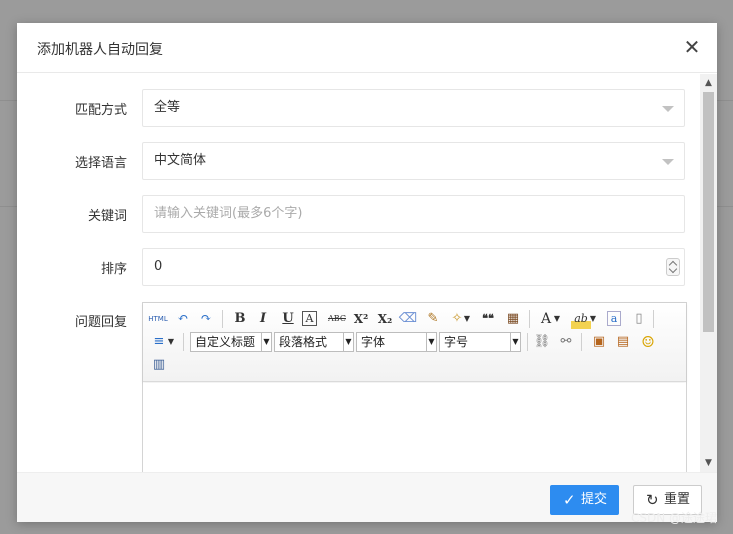 This screenshot has width=733, height=534. What do you see at coordinates (542, 342) in the screenshot?
I see `link-icon: ⛓` at bounding box center [542, 342].